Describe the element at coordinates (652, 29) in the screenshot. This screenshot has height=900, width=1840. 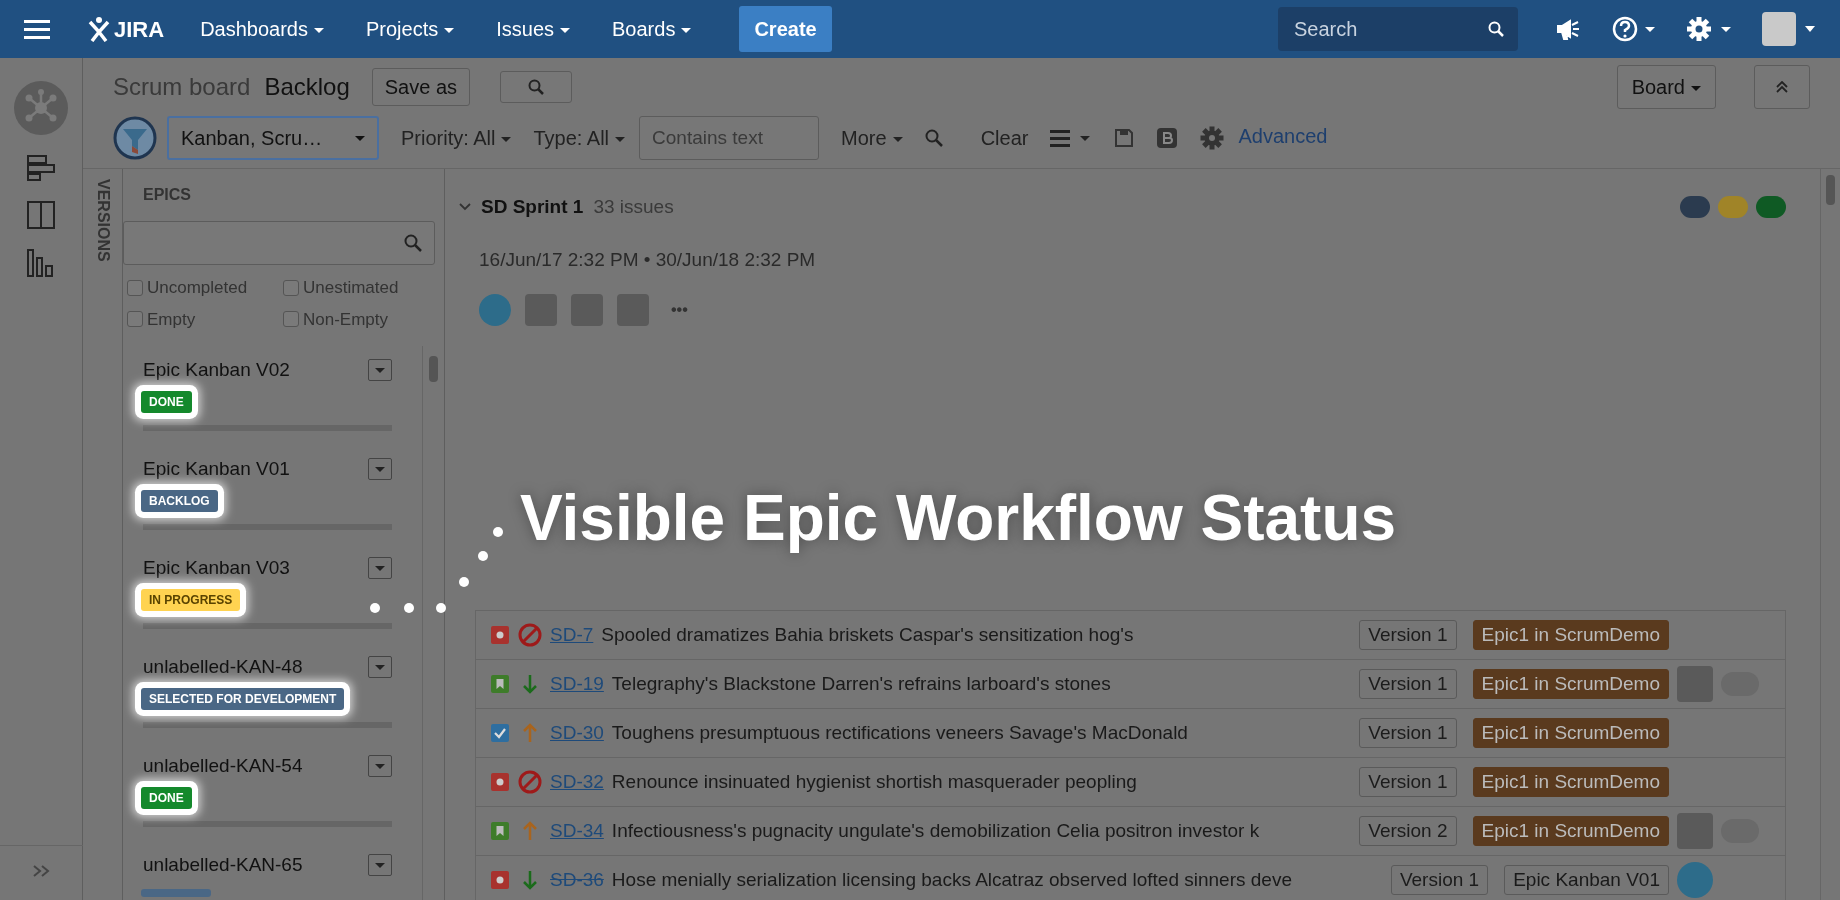
I see `nav-menu: Boards` at that location.